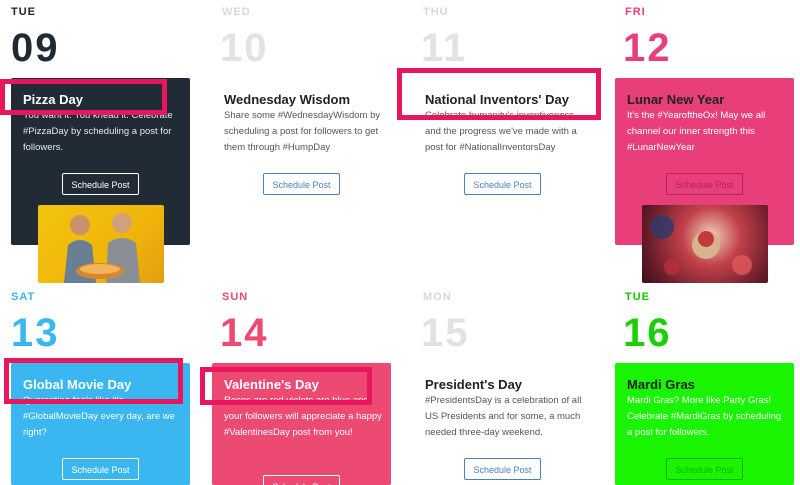 The image size is (800, 485). What do you see at coordinates (101, 244) in the screenshot?
I see `pizza-photo` at bounding box center [101, 244].